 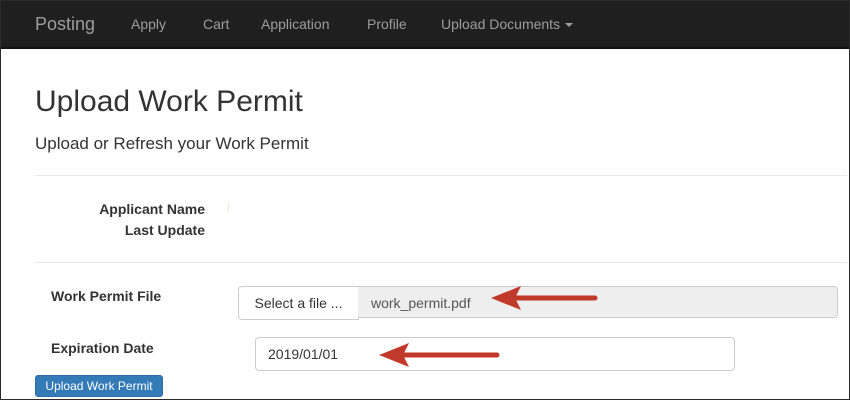 What do you see at coordinates (102, 348) in the screenshot?
I see `expiration-date-label: Expiration Date` at bounding box center [102, 348].